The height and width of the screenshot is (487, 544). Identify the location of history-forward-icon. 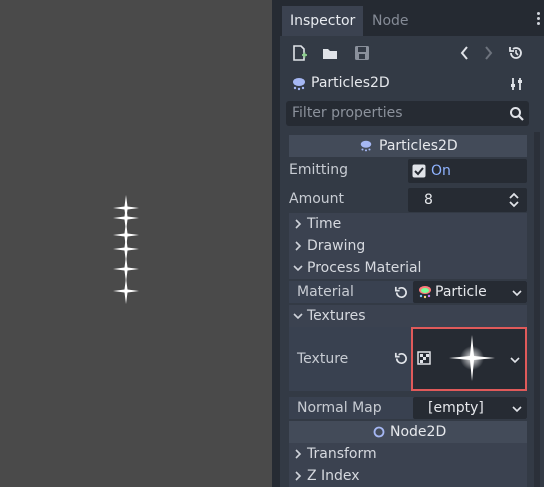
(488, 53).